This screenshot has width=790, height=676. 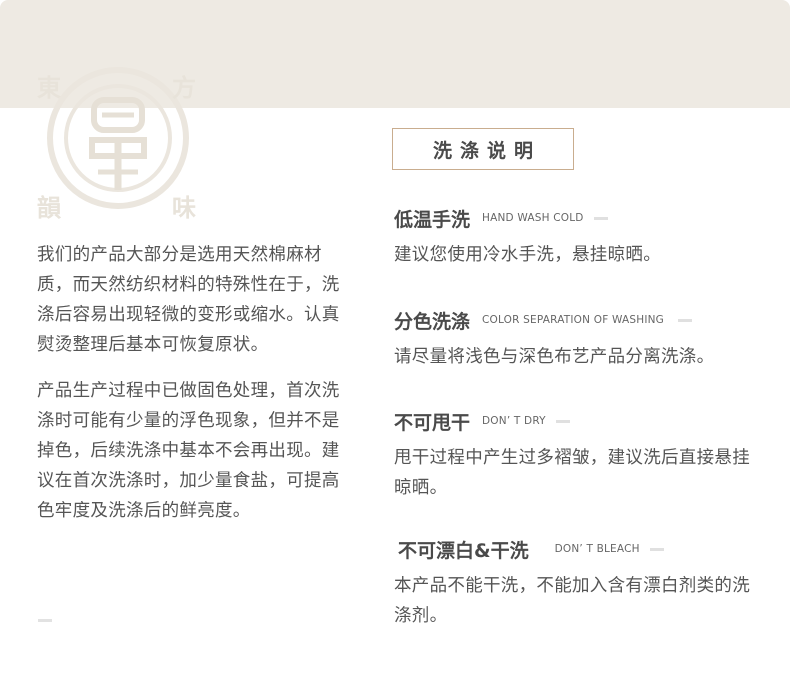 What do you see at coordinates (117, 145) in the screenshot?
I see `brand-seal-logo: 東 方 韻 味` at bounding box center [117, 145].